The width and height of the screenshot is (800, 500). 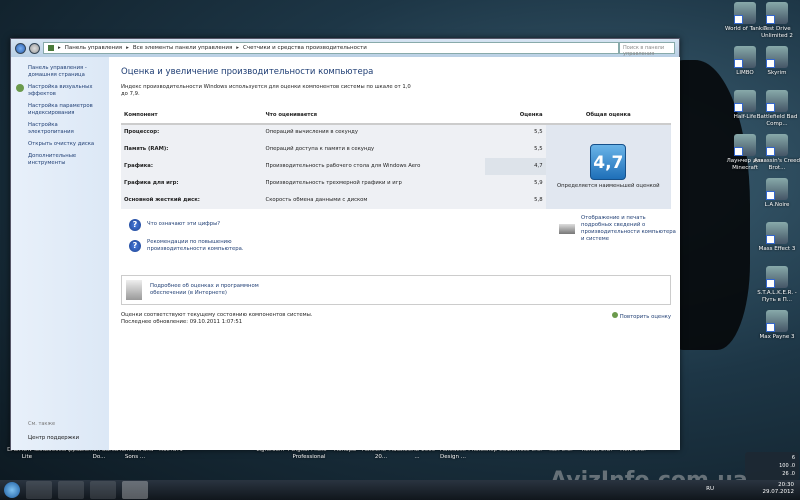 I want to click on desktop-icon-label: Max Payne 3, so click(x=777, y=337).